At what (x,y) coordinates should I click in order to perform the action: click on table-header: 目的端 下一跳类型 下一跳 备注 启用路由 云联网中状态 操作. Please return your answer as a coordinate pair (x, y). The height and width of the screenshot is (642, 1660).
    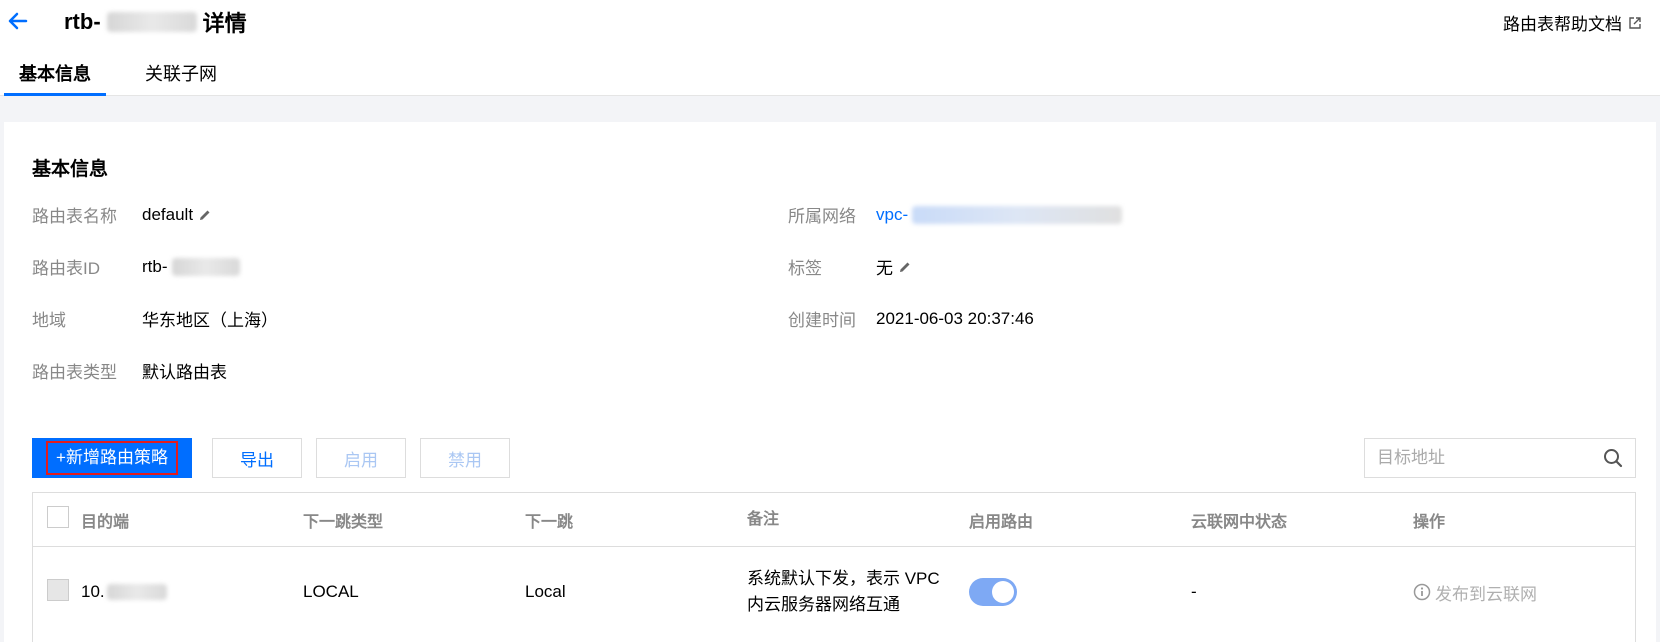
    Looking at the image, I should click on (834, 520).